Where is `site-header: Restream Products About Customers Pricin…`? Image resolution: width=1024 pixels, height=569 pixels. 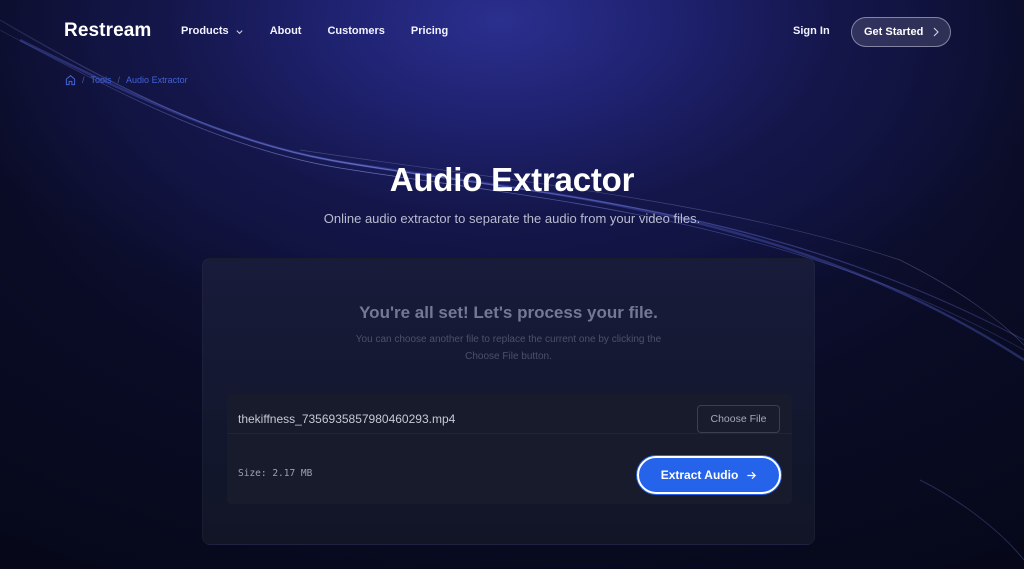
site-header: Restream Products About Customers Pricin… is located at coordinates (512, 32).